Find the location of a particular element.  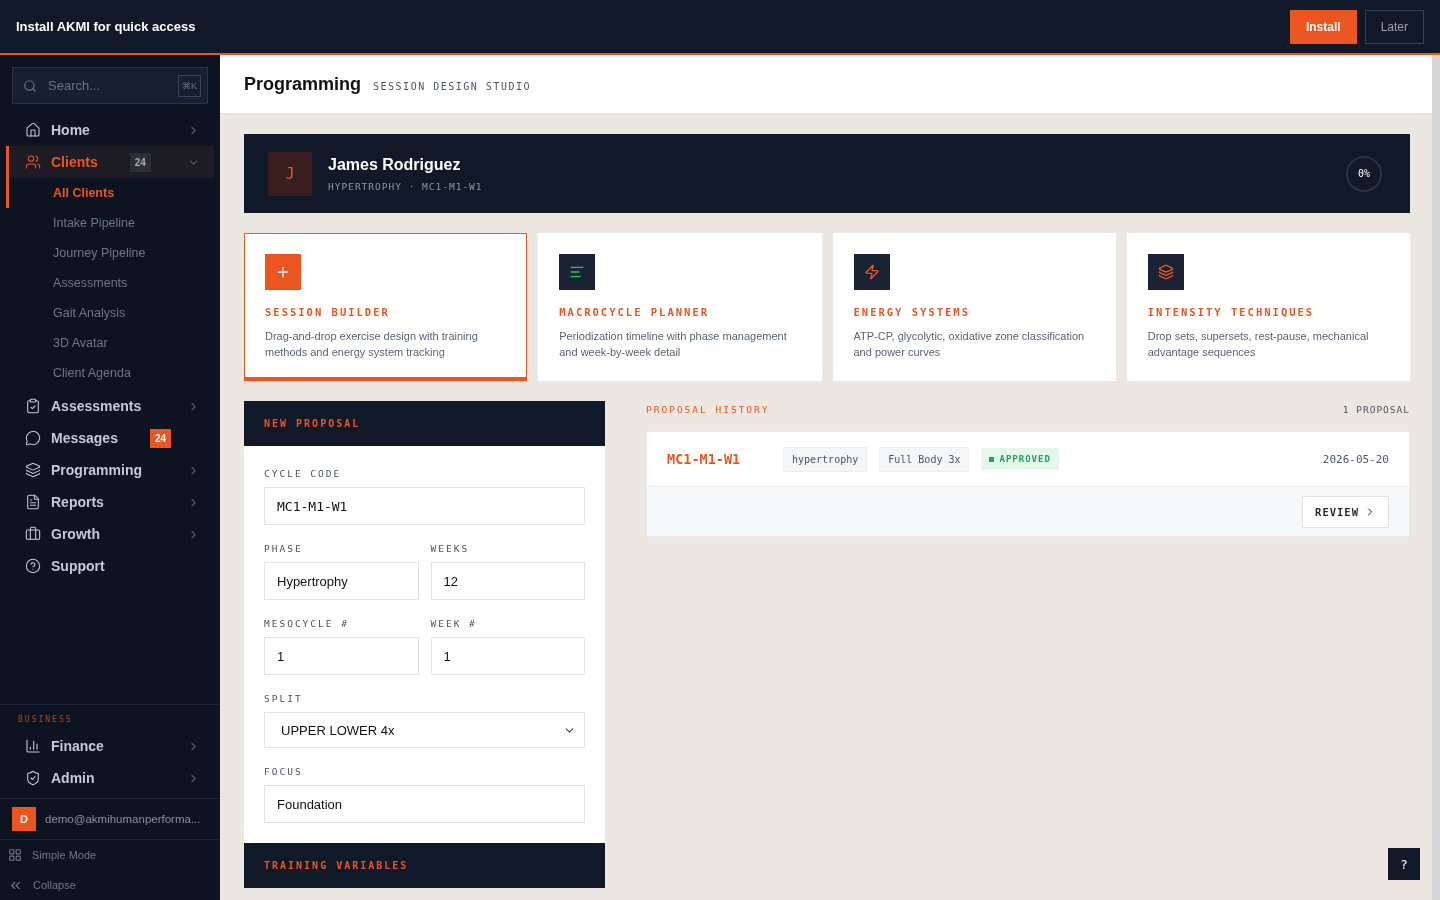

field-label: WEEKS is located at coordinates (450, 548).